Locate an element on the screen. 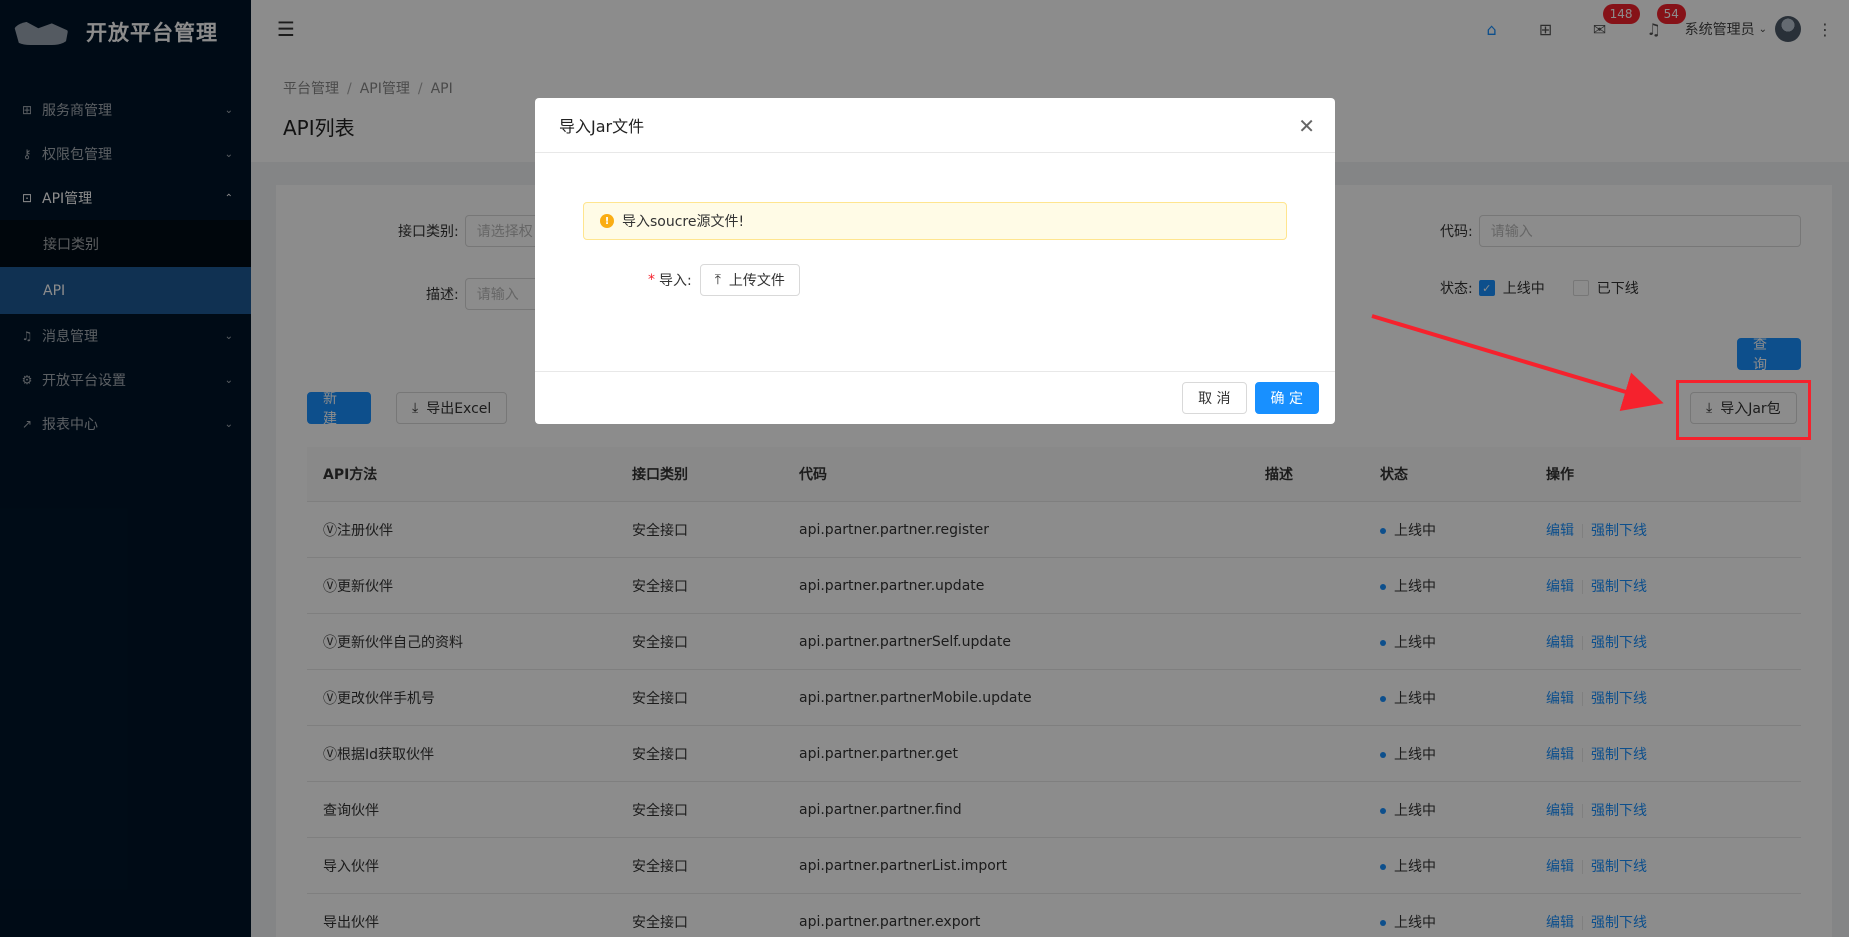  modal-header: 导入Jar文件 ✕ is located at coordinates (935, 125).